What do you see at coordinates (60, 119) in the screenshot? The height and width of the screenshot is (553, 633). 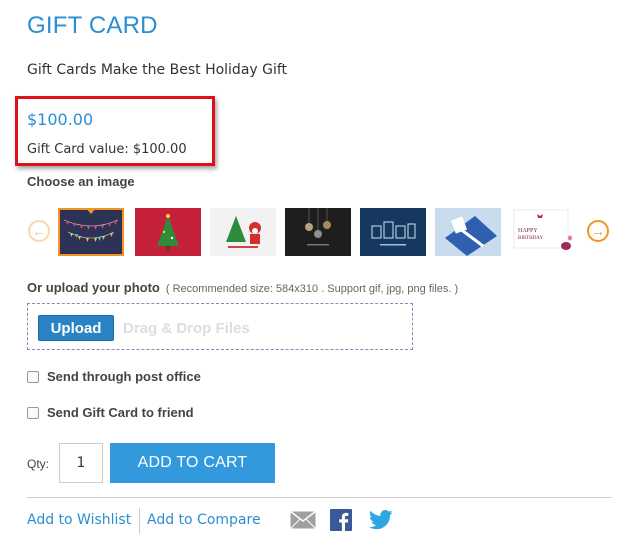 I see `product-price: $100.00` at bounding box center [60, 119].